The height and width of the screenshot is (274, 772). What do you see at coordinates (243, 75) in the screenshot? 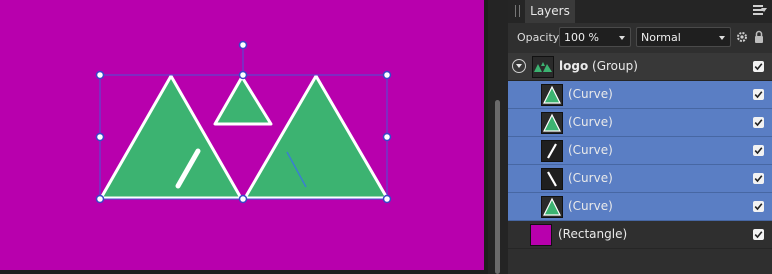
I see `handle-top-center` at bounding box center [243, 75].